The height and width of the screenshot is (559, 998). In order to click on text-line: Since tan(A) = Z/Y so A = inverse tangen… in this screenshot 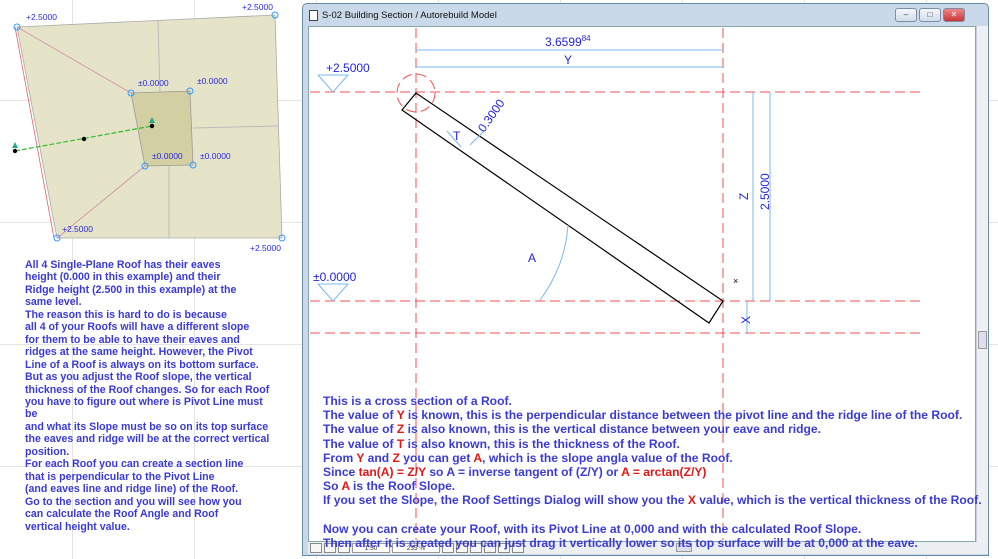, I will do `click(652, 472)`.